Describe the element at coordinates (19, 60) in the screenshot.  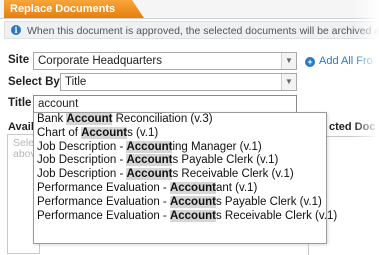
I see `site-label: Site` at that location.